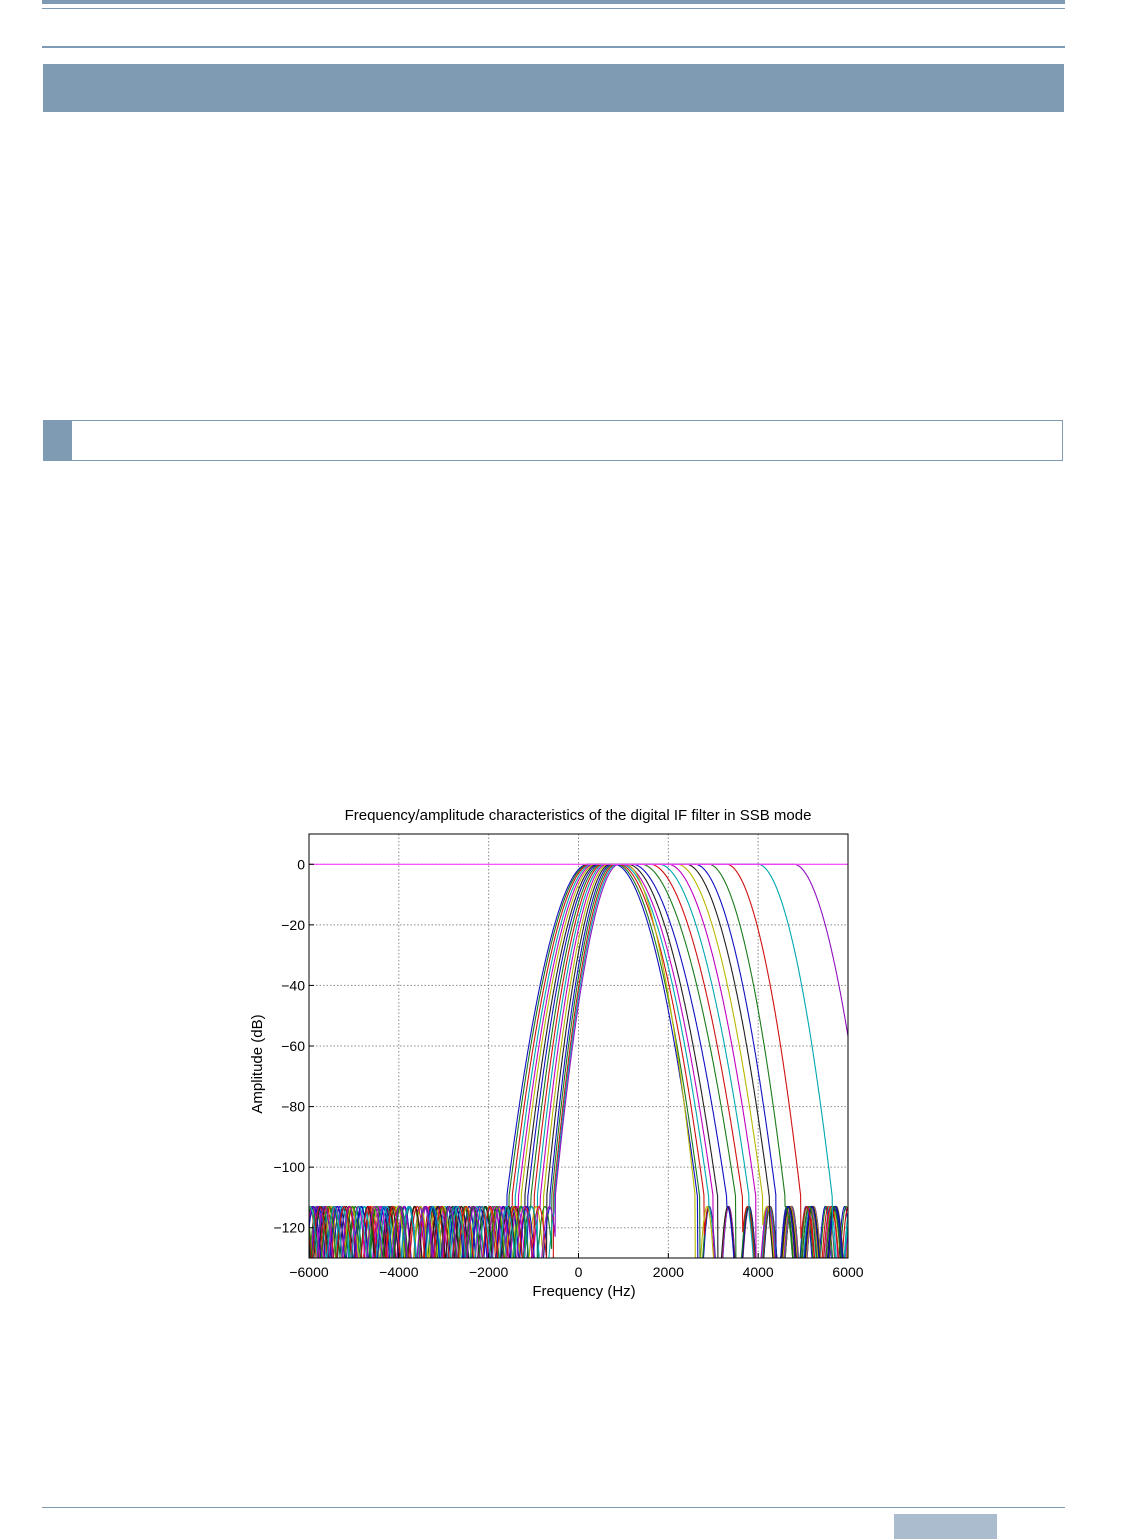 The width and height of the screenshot is (1126, 1539). What do you see at coordinates (553, 88) in the screenshot?
I see `title-band` at bounding box center [553, 88].